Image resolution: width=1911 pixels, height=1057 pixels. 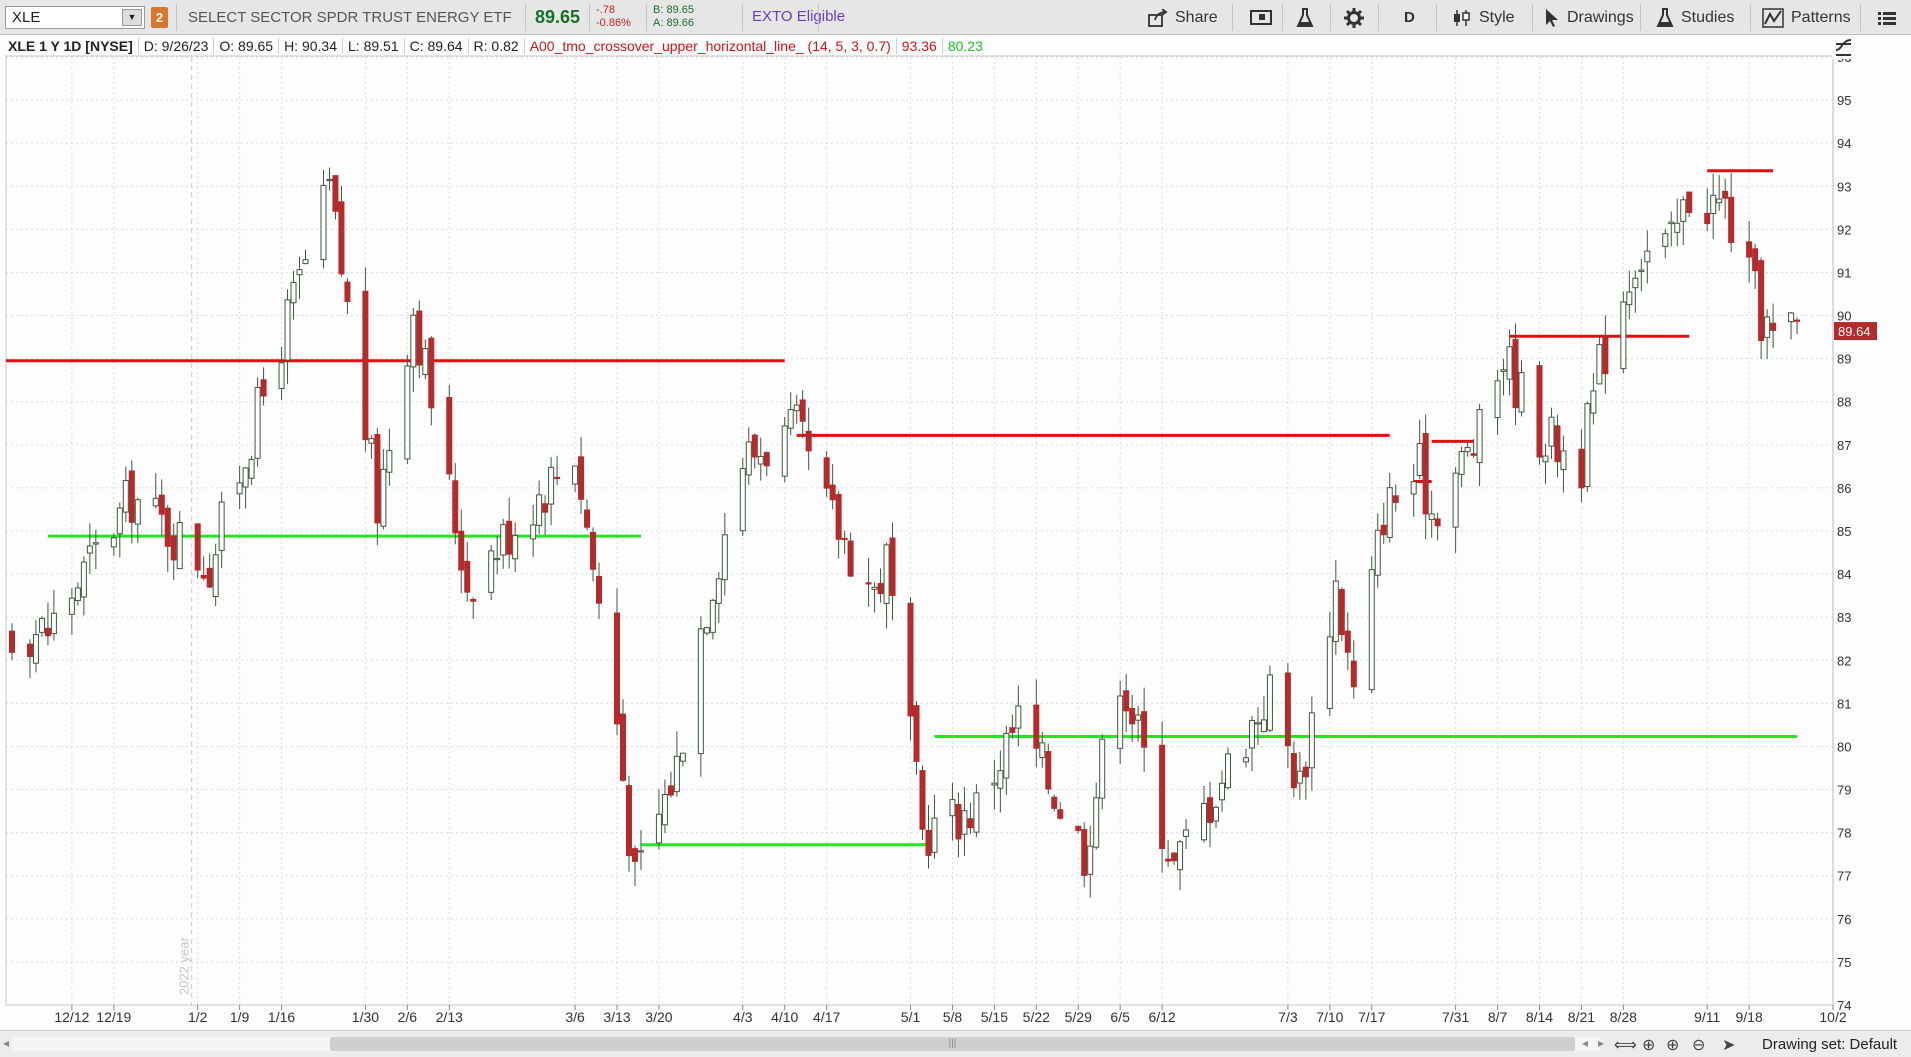 What do you see at coordinates (1844, 703) in the screenshot?
I see `price-tick-label: 81` at bounding box center [1844, 703].